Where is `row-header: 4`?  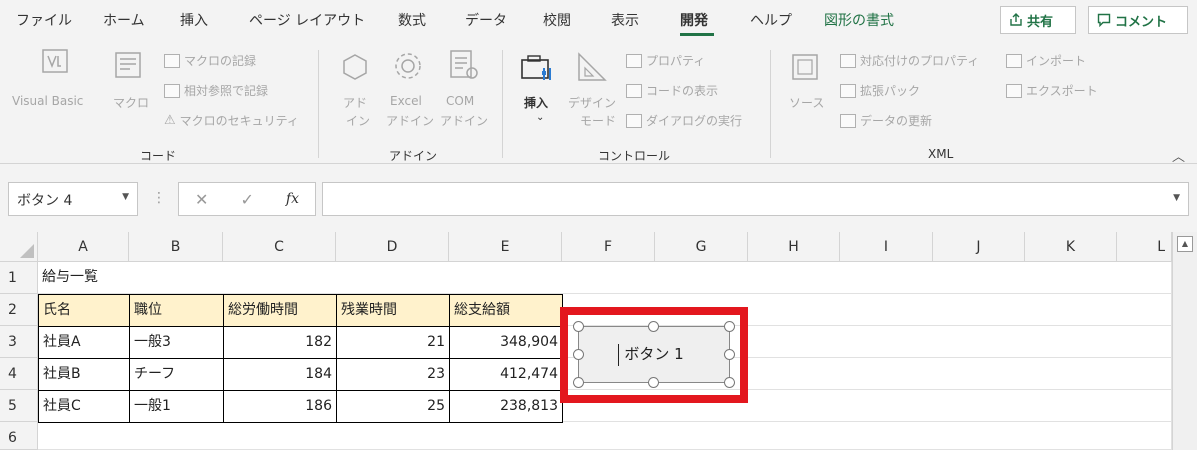
row-header: 4 is located at coordinates (19, 374).